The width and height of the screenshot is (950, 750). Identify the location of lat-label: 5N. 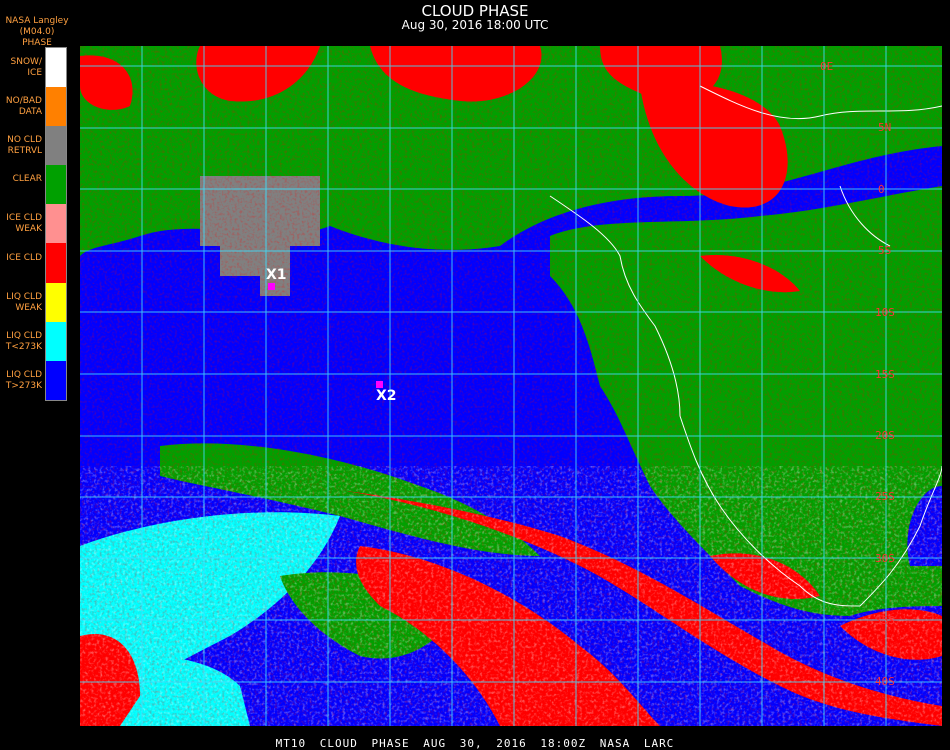
(885, 127).